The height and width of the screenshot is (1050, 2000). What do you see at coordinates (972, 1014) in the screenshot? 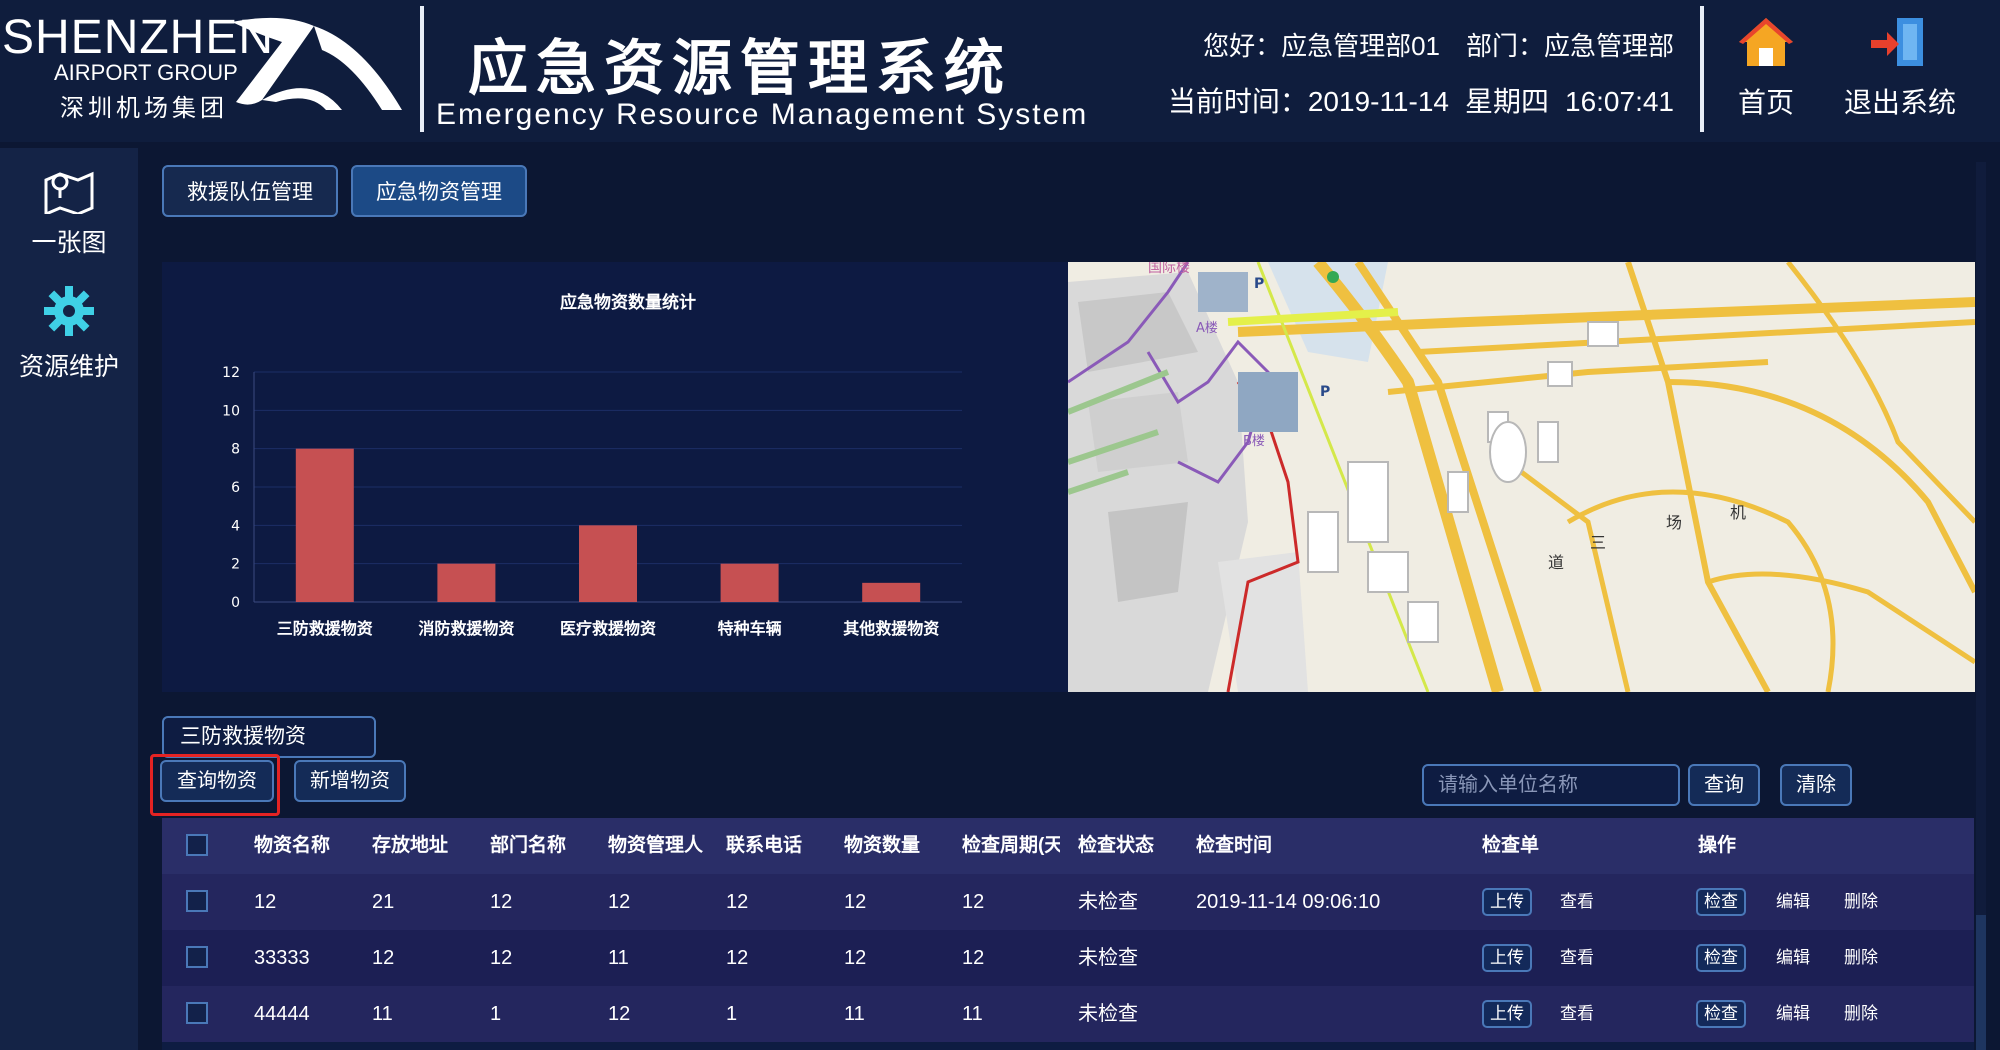
I see `cell-cycle: 11` at bounding box center [972, 1014].